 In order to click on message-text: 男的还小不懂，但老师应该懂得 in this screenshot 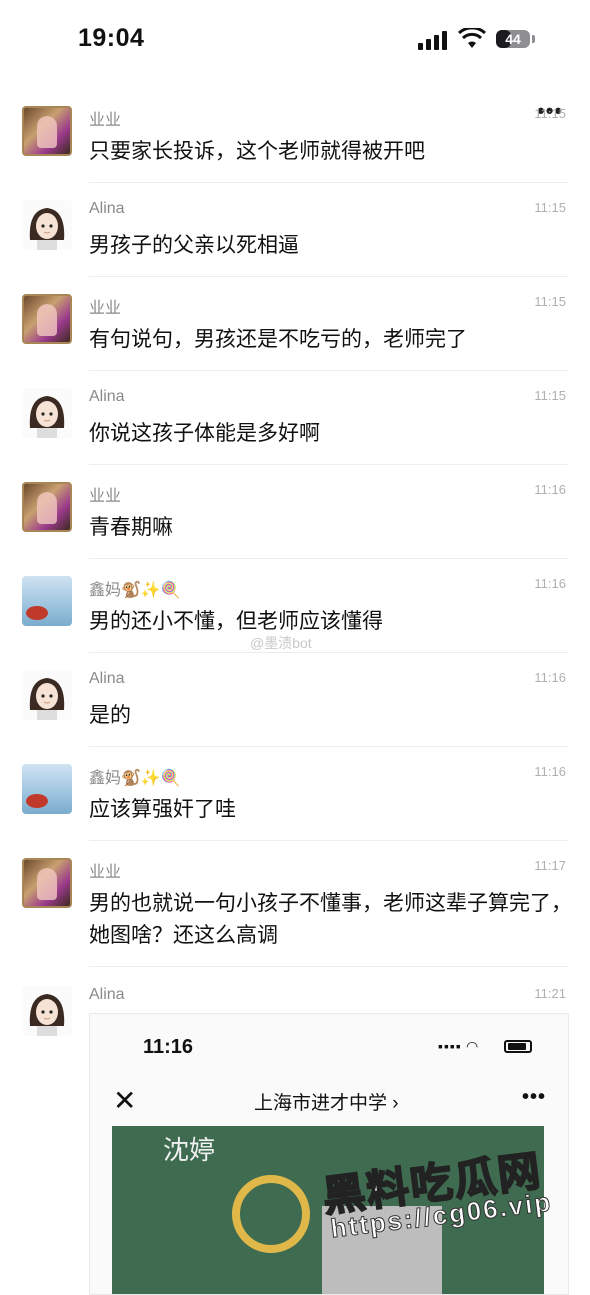, I will do `click(331, 622)`.